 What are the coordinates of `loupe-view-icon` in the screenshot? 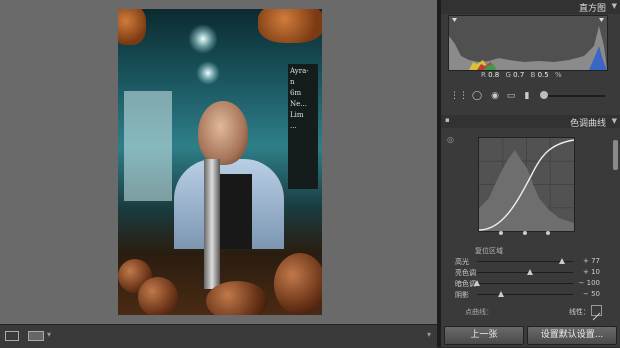 It's located at (12, 336).